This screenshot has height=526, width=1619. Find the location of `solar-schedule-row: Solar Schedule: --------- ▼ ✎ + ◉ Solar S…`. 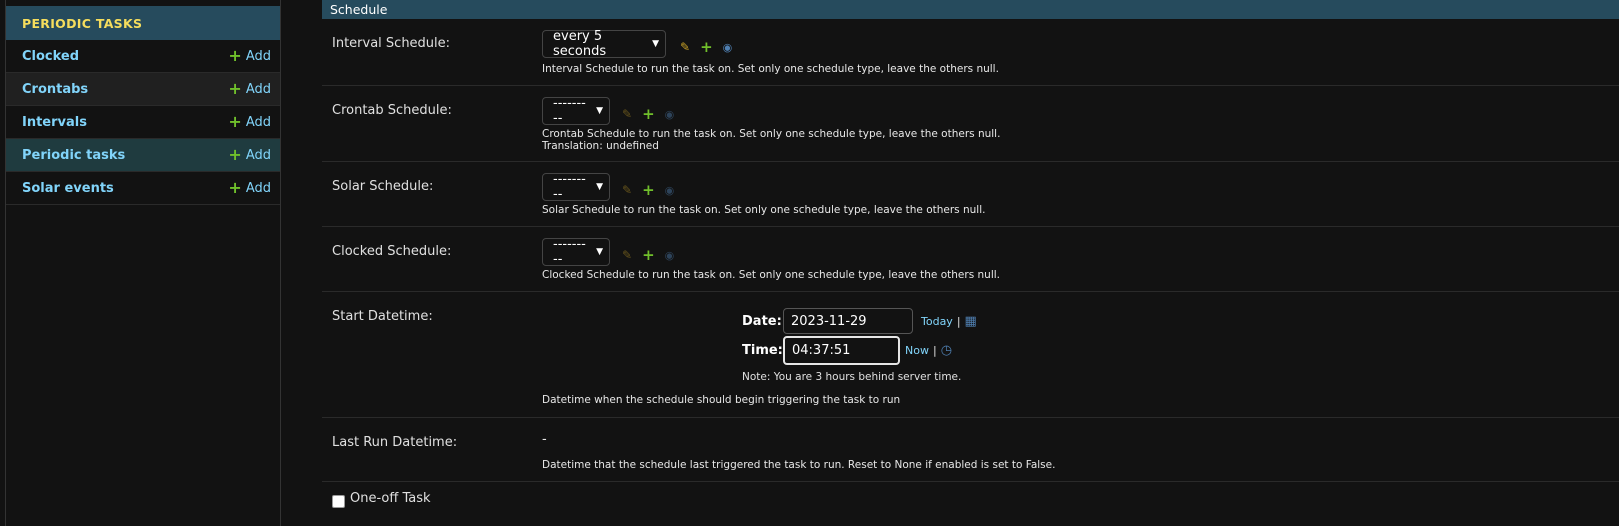

solar-schedule-row: Solar Schedule: --------- ▼ ✎ + ◉ Solar S… is located at coordinates (970, 194).